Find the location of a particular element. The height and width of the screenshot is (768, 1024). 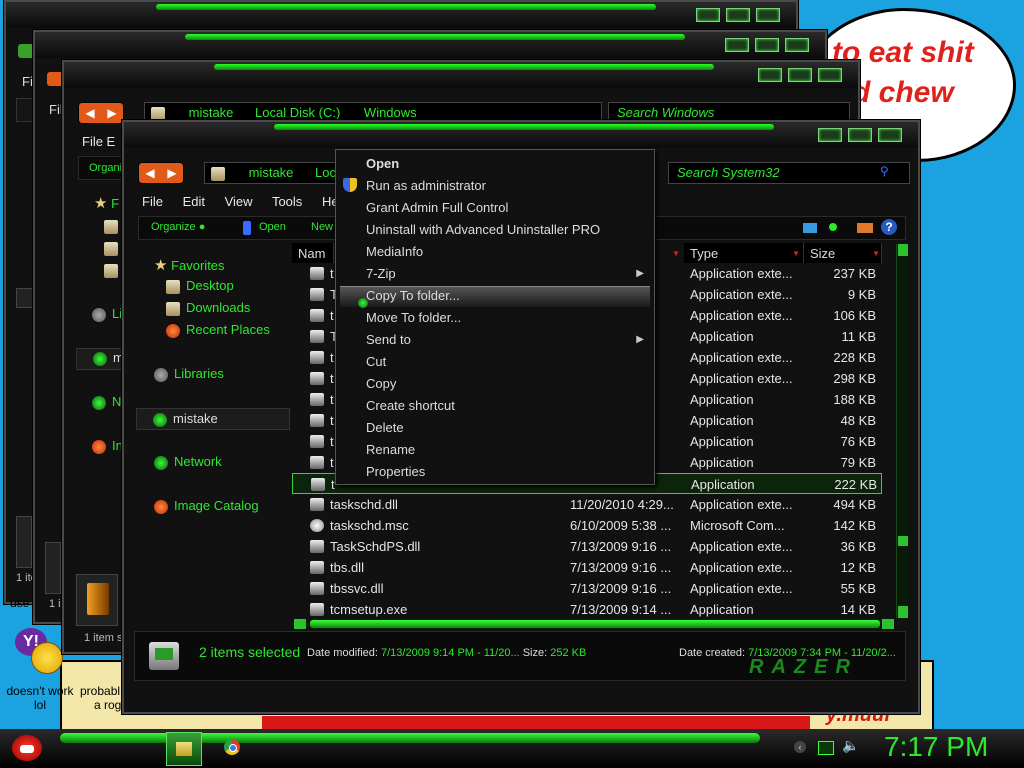

menu-tools: Tools is located at coordinates (287, 201).